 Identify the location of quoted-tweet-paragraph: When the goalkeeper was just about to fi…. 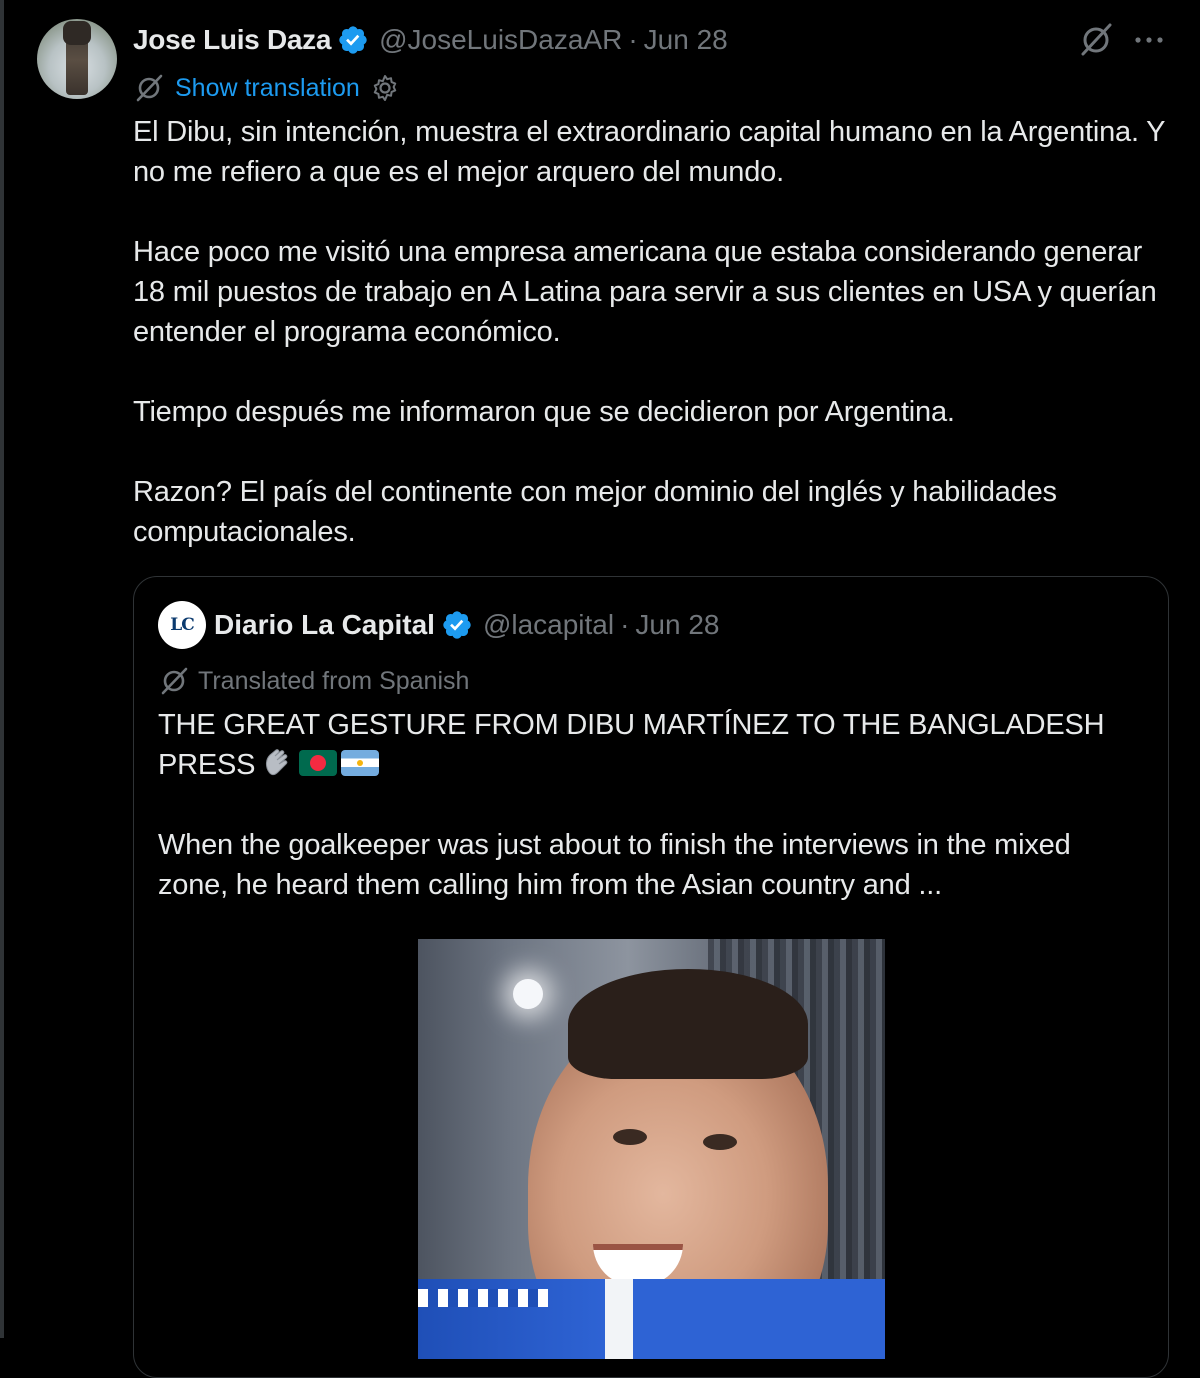
(614, 865).